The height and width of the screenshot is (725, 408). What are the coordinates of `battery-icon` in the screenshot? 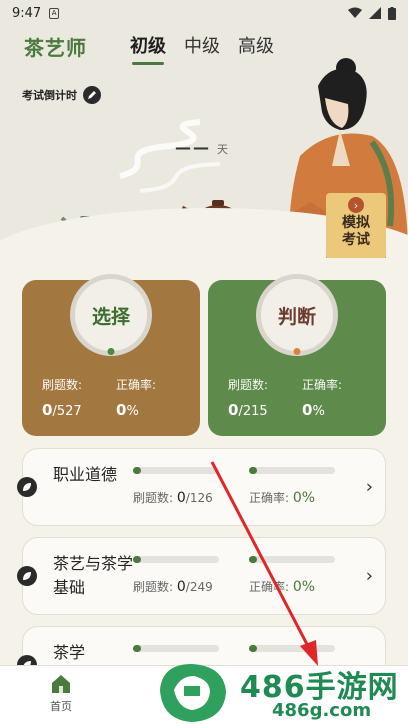 It's located at (392, 13).